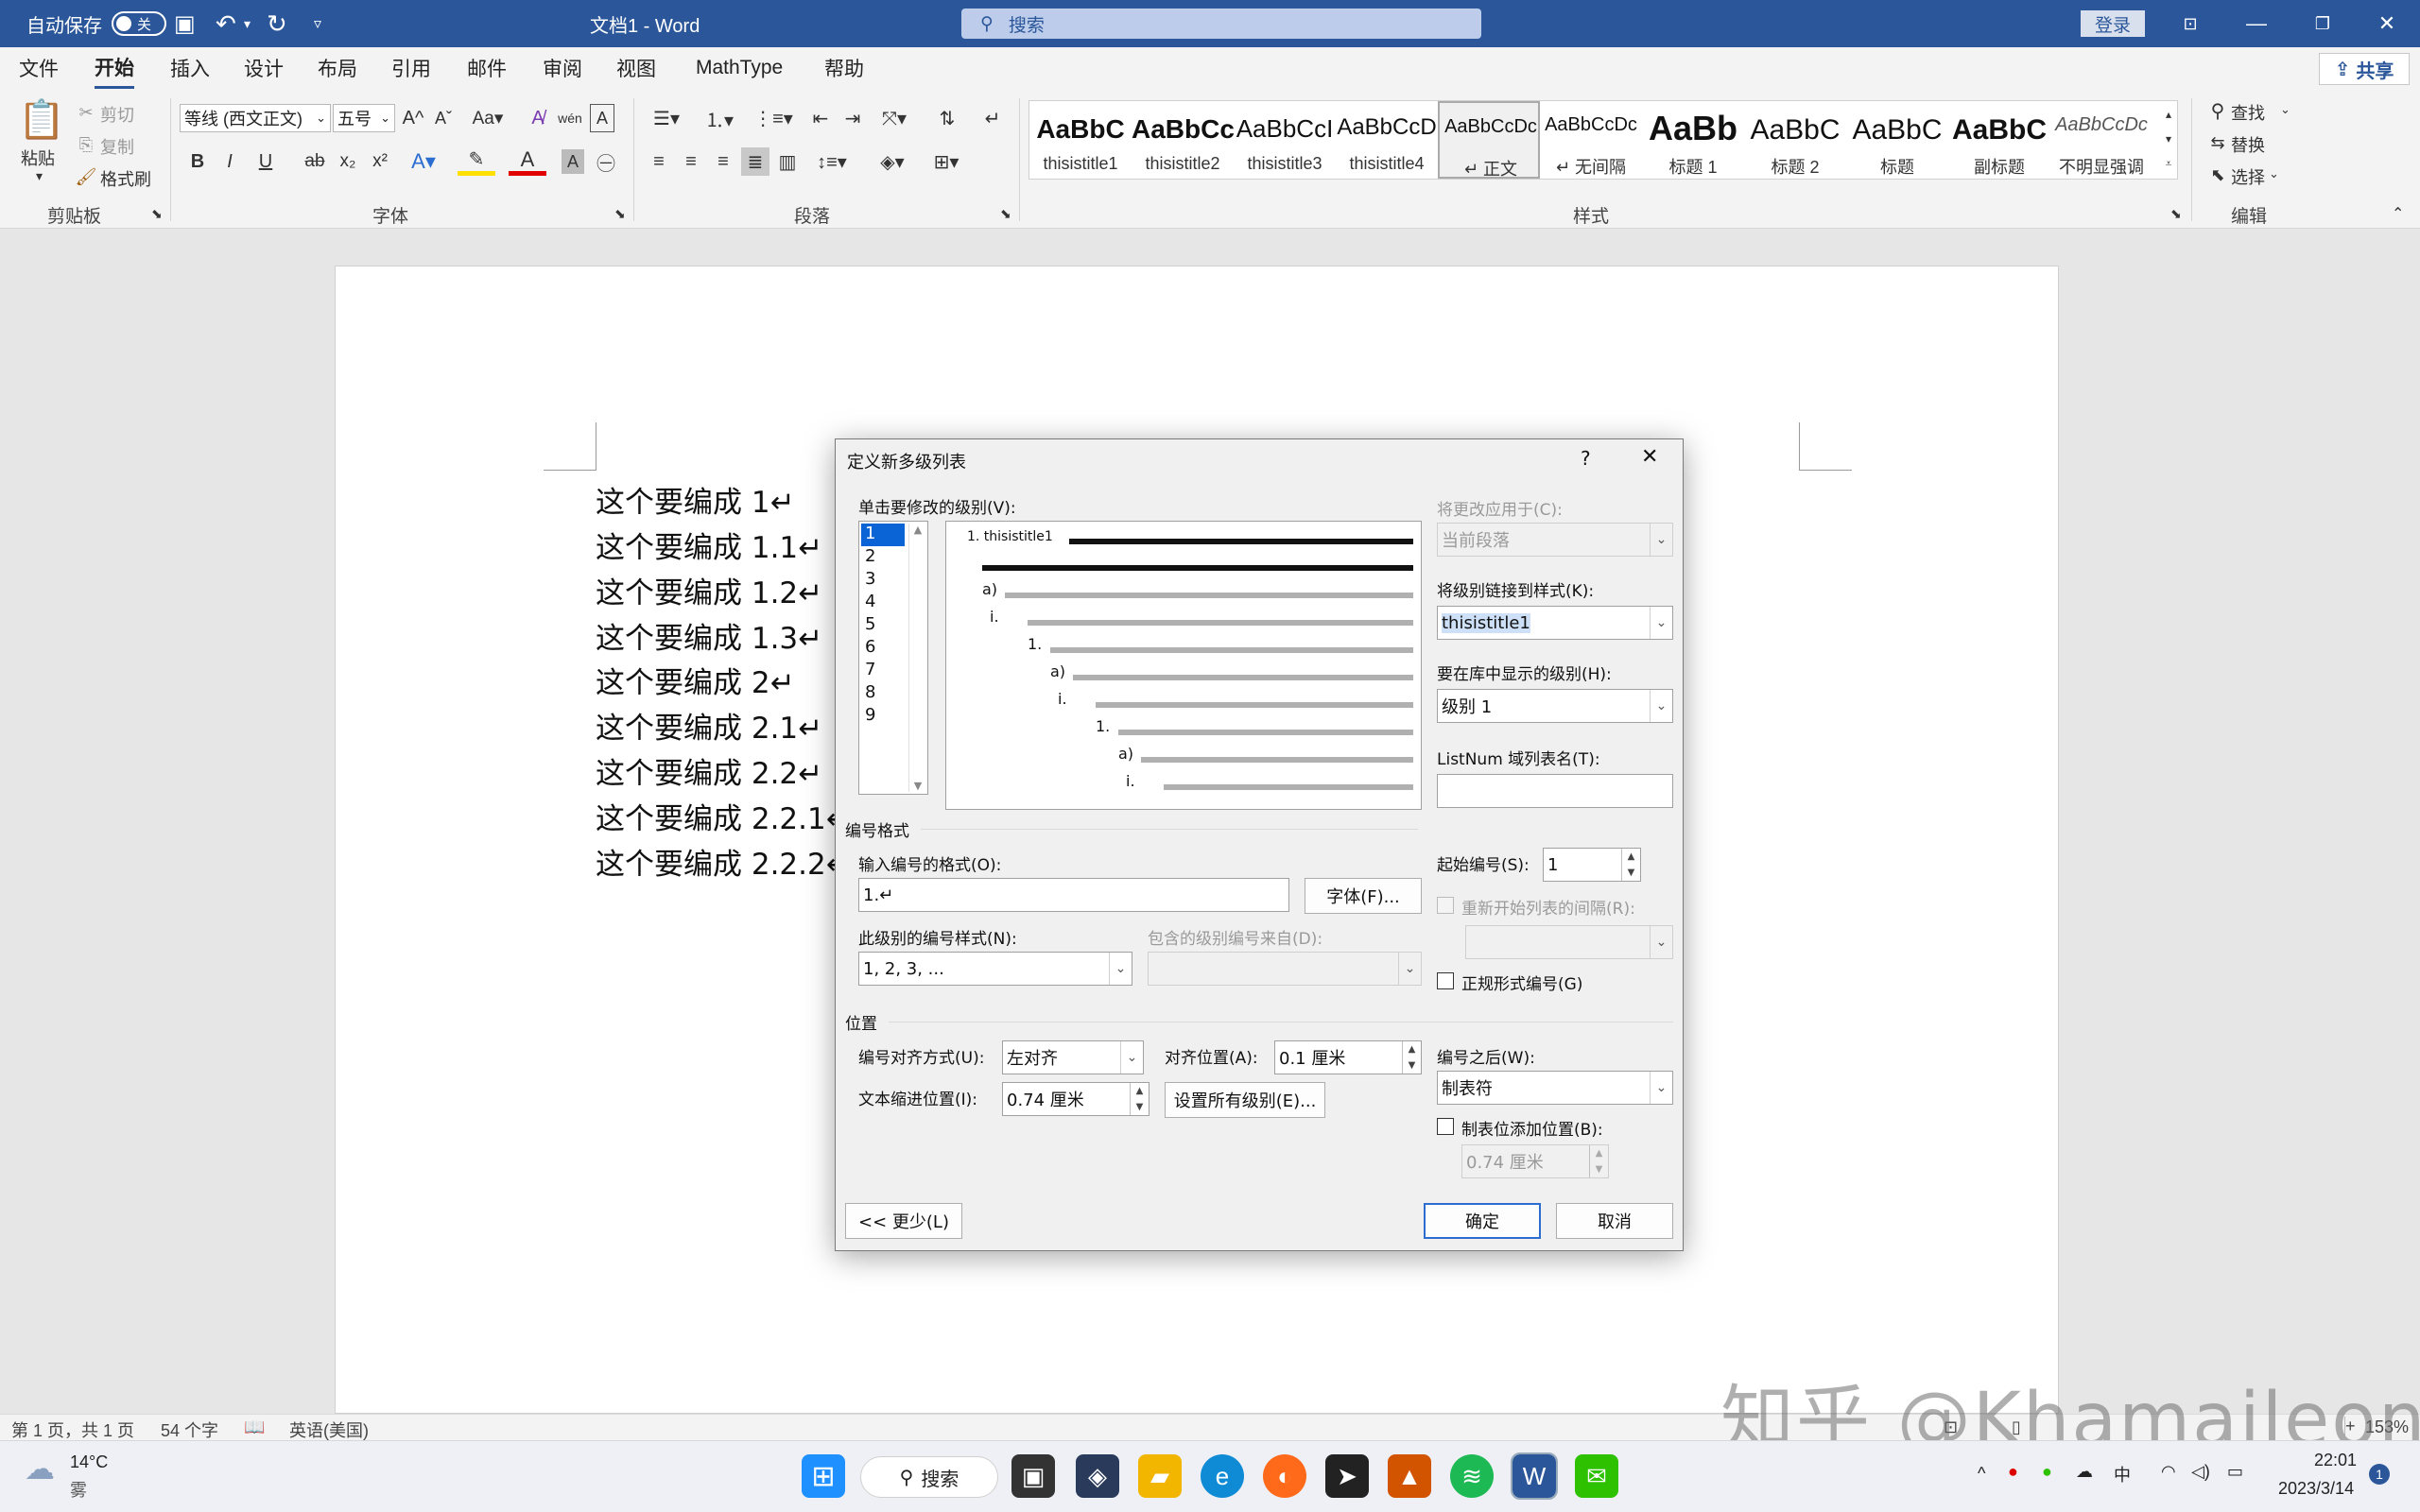  Describe the element at coordinates (947, 118) in the screenshot. I see `sort-icon: ⇅` at that location.